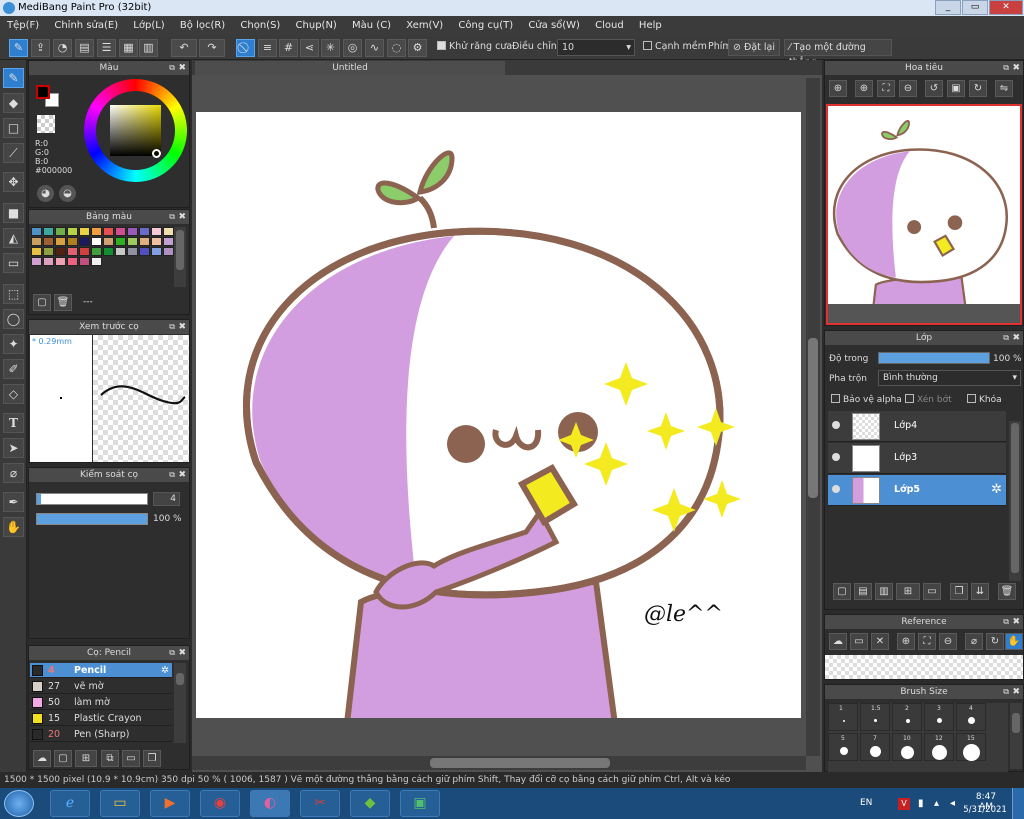 The height and width of the screenshot is (819, 1024). I want to click on new-palette-icon: ▢, so click(42, 302).